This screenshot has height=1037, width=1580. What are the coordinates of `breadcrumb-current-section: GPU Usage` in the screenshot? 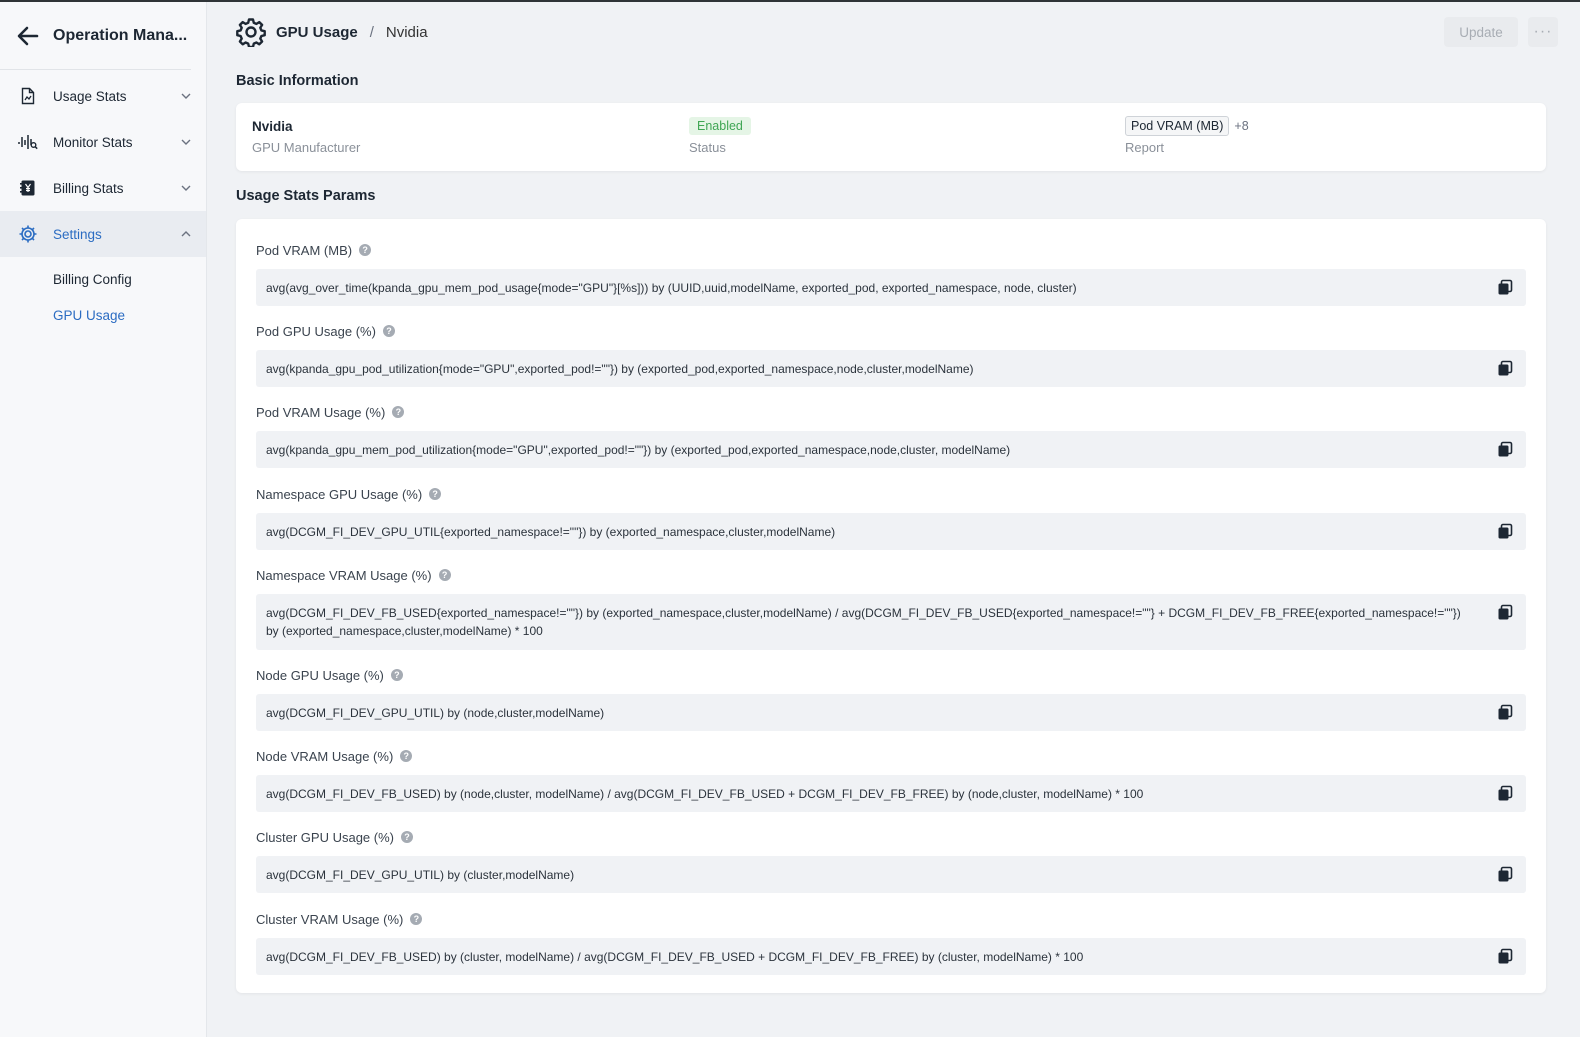 It's located at (317, 32).